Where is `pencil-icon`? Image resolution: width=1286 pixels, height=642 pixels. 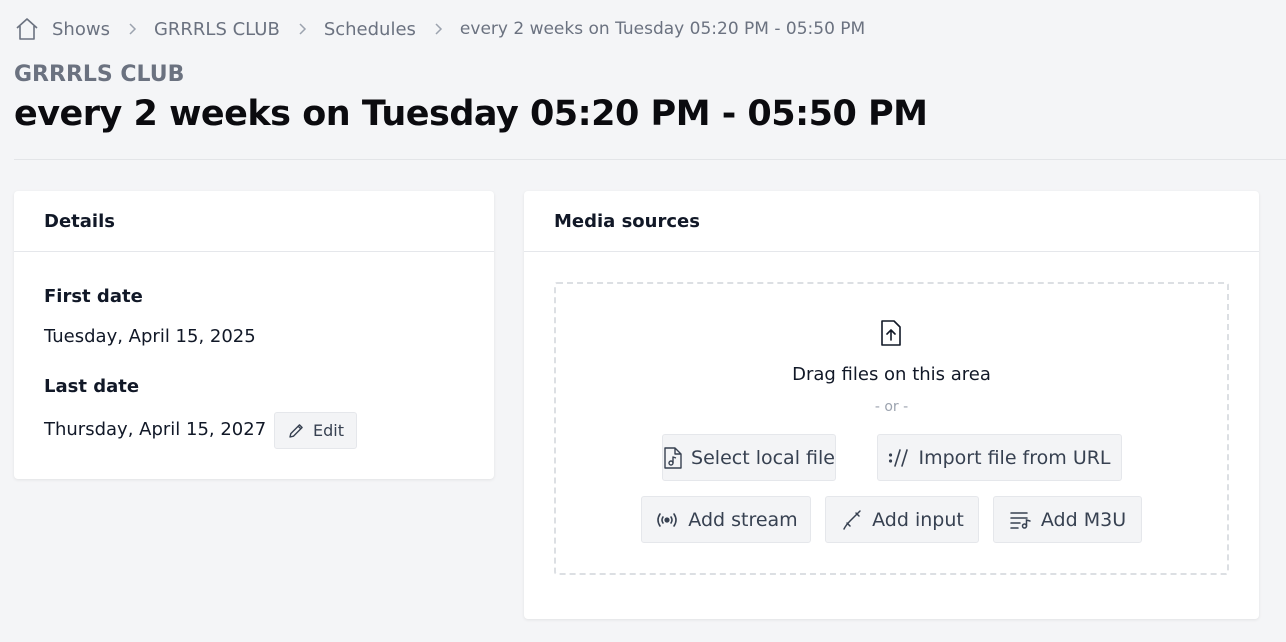 pencil-icon is located at coordinates (296, 431).